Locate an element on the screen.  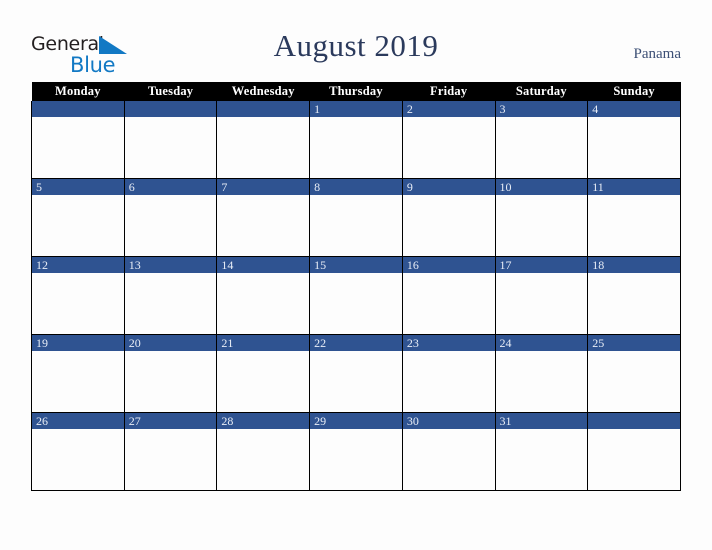
calendar-day-cell: 20 is located at coordinates (170, 373).